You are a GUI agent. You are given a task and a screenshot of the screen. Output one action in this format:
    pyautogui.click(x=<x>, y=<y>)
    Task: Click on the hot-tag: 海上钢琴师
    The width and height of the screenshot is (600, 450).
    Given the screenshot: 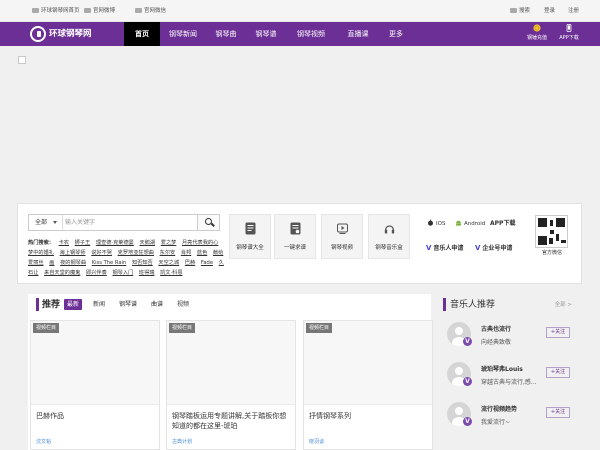 What is the action you would take?
    pyautogui.click(x=73, y=253)
    